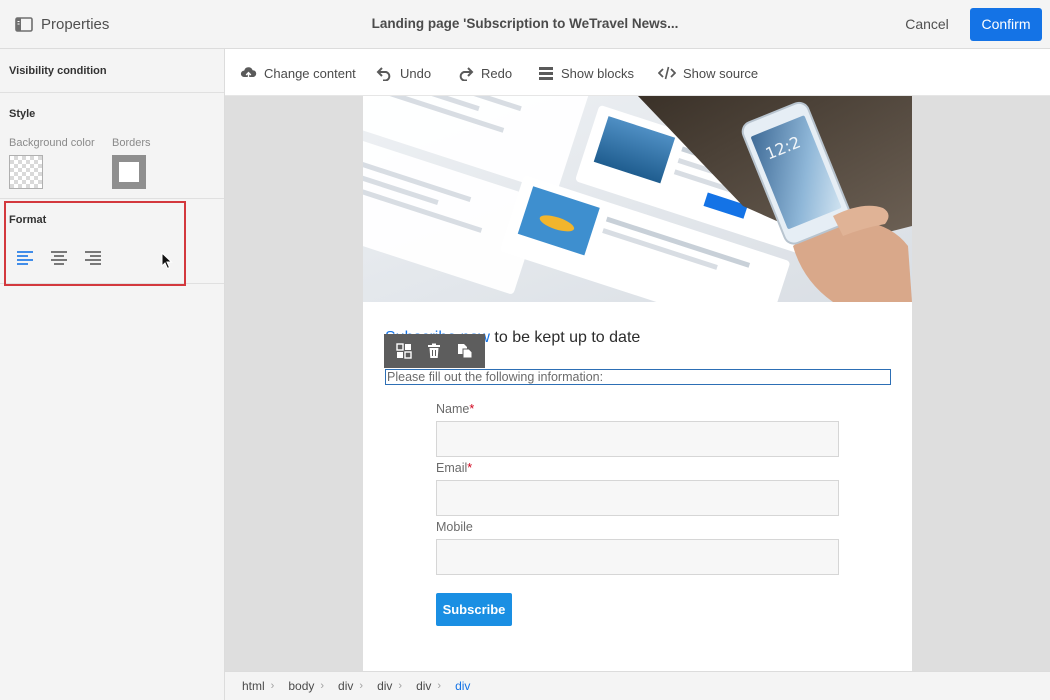  I want to click on mobile-label: Mobile, so click(454, 527).